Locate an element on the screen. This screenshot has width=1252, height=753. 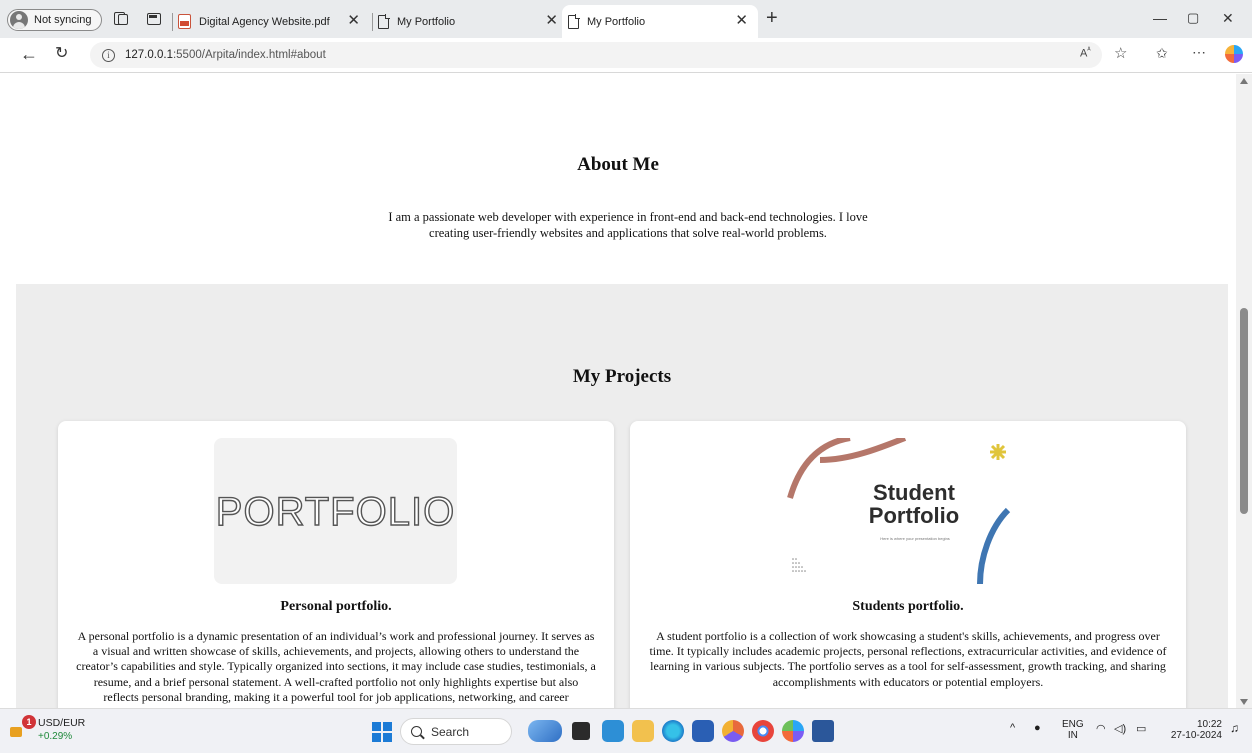
notification-badge: 1 is located at coordinates (29, 722).